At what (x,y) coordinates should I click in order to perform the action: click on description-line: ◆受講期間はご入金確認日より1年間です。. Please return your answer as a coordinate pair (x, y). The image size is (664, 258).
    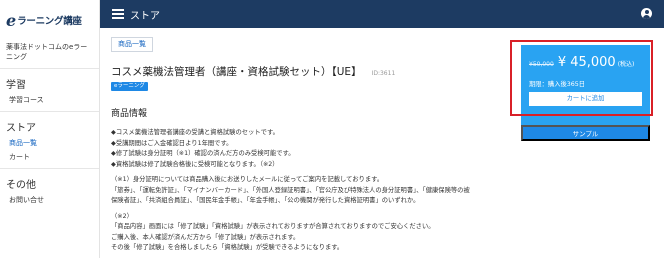
    Looking at the image, I should click on (172, 143).